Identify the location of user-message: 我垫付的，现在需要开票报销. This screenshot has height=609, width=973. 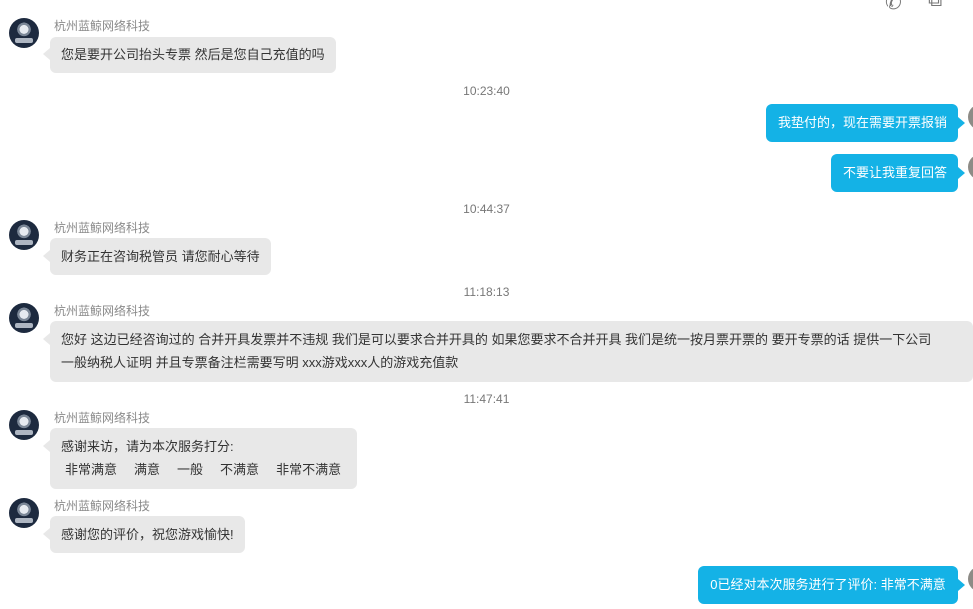
(862, 123).